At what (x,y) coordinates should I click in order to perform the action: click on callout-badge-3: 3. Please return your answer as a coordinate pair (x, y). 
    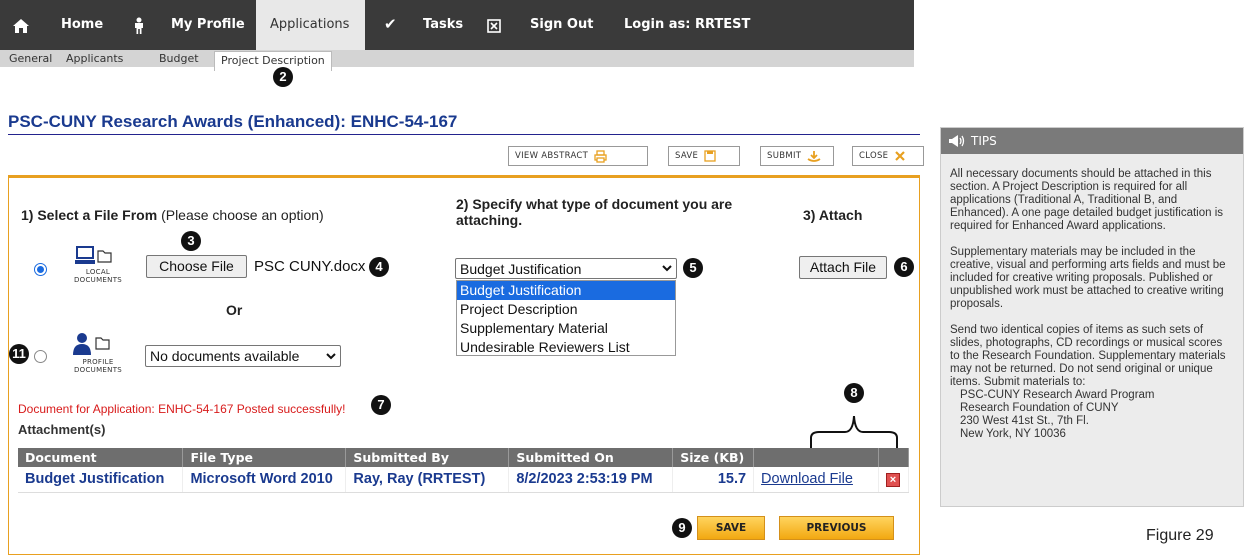
    Looking at the image, I should click on (191, 241).